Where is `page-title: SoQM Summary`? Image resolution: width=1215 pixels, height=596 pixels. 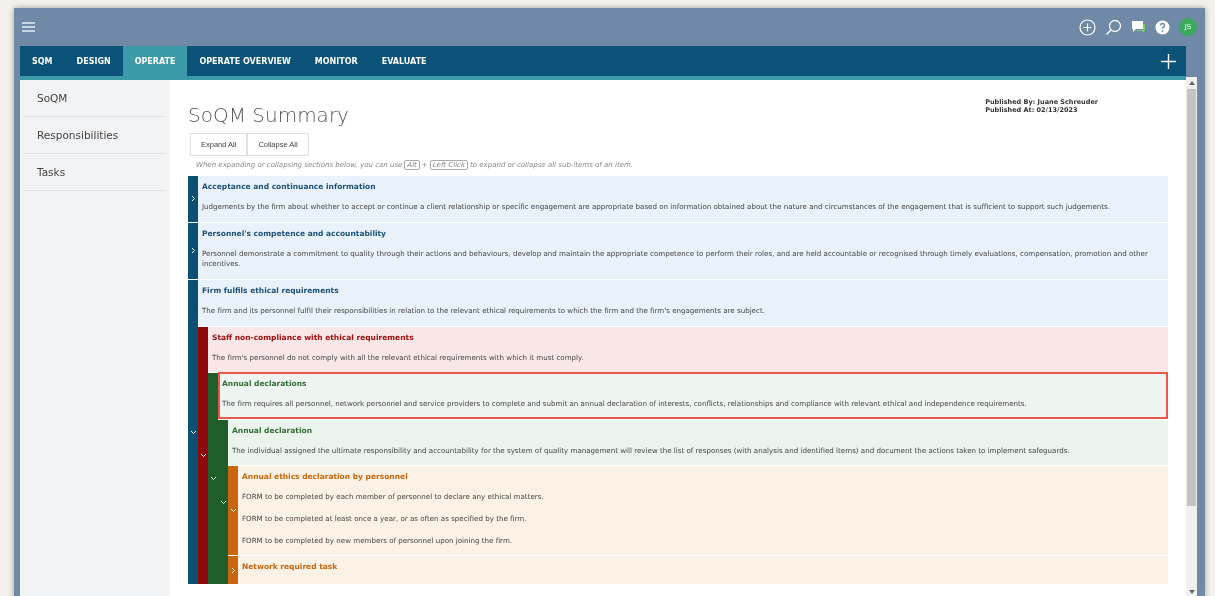 page-title: SoQM Summary is located at coordinates (268, 115).